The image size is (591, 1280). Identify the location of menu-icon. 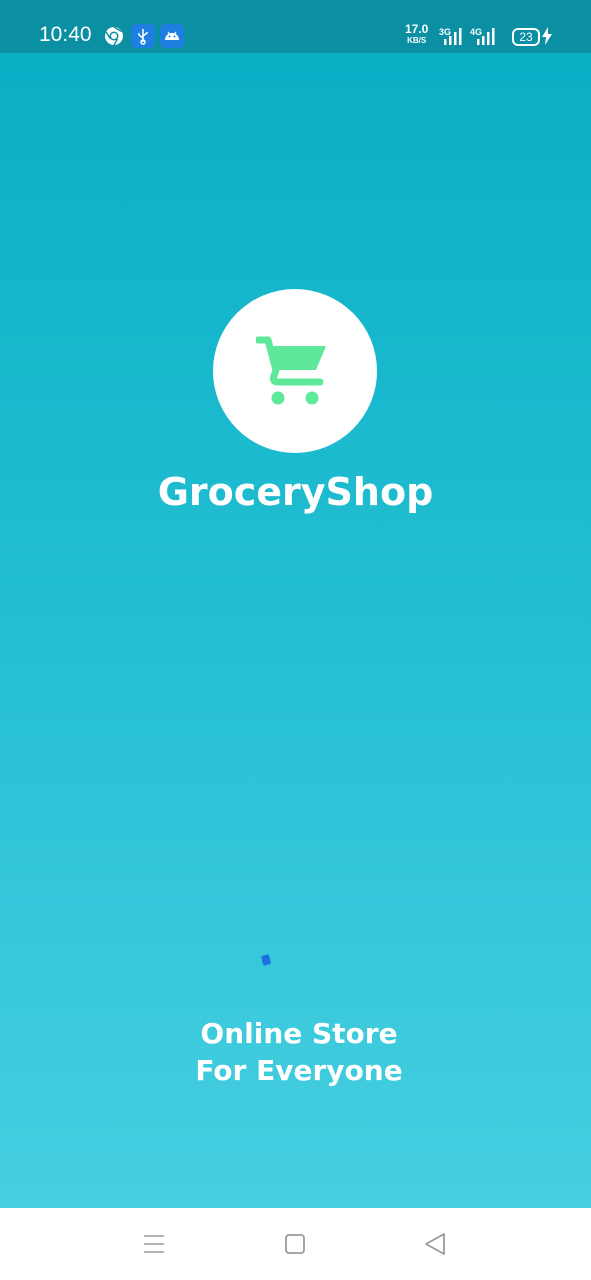
(154, 1244).